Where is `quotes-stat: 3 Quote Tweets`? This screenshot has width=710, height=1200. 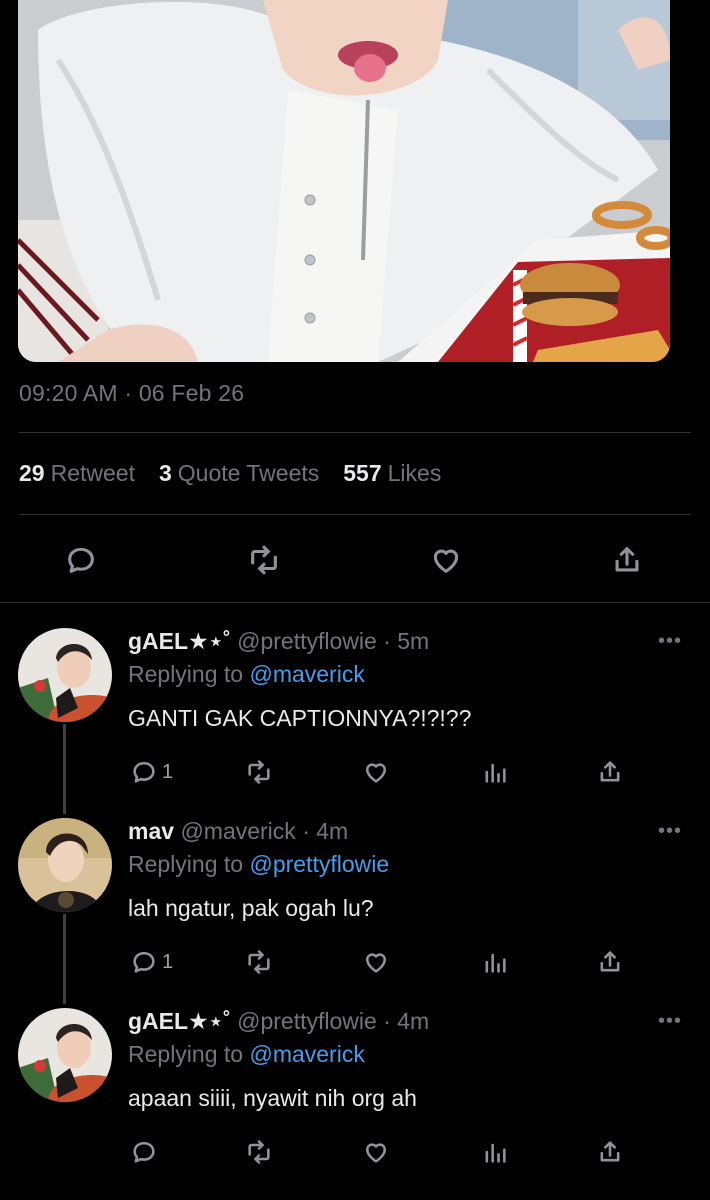
quotes-stat: 3 Quote Tweets is located at coordinates (239, 473).